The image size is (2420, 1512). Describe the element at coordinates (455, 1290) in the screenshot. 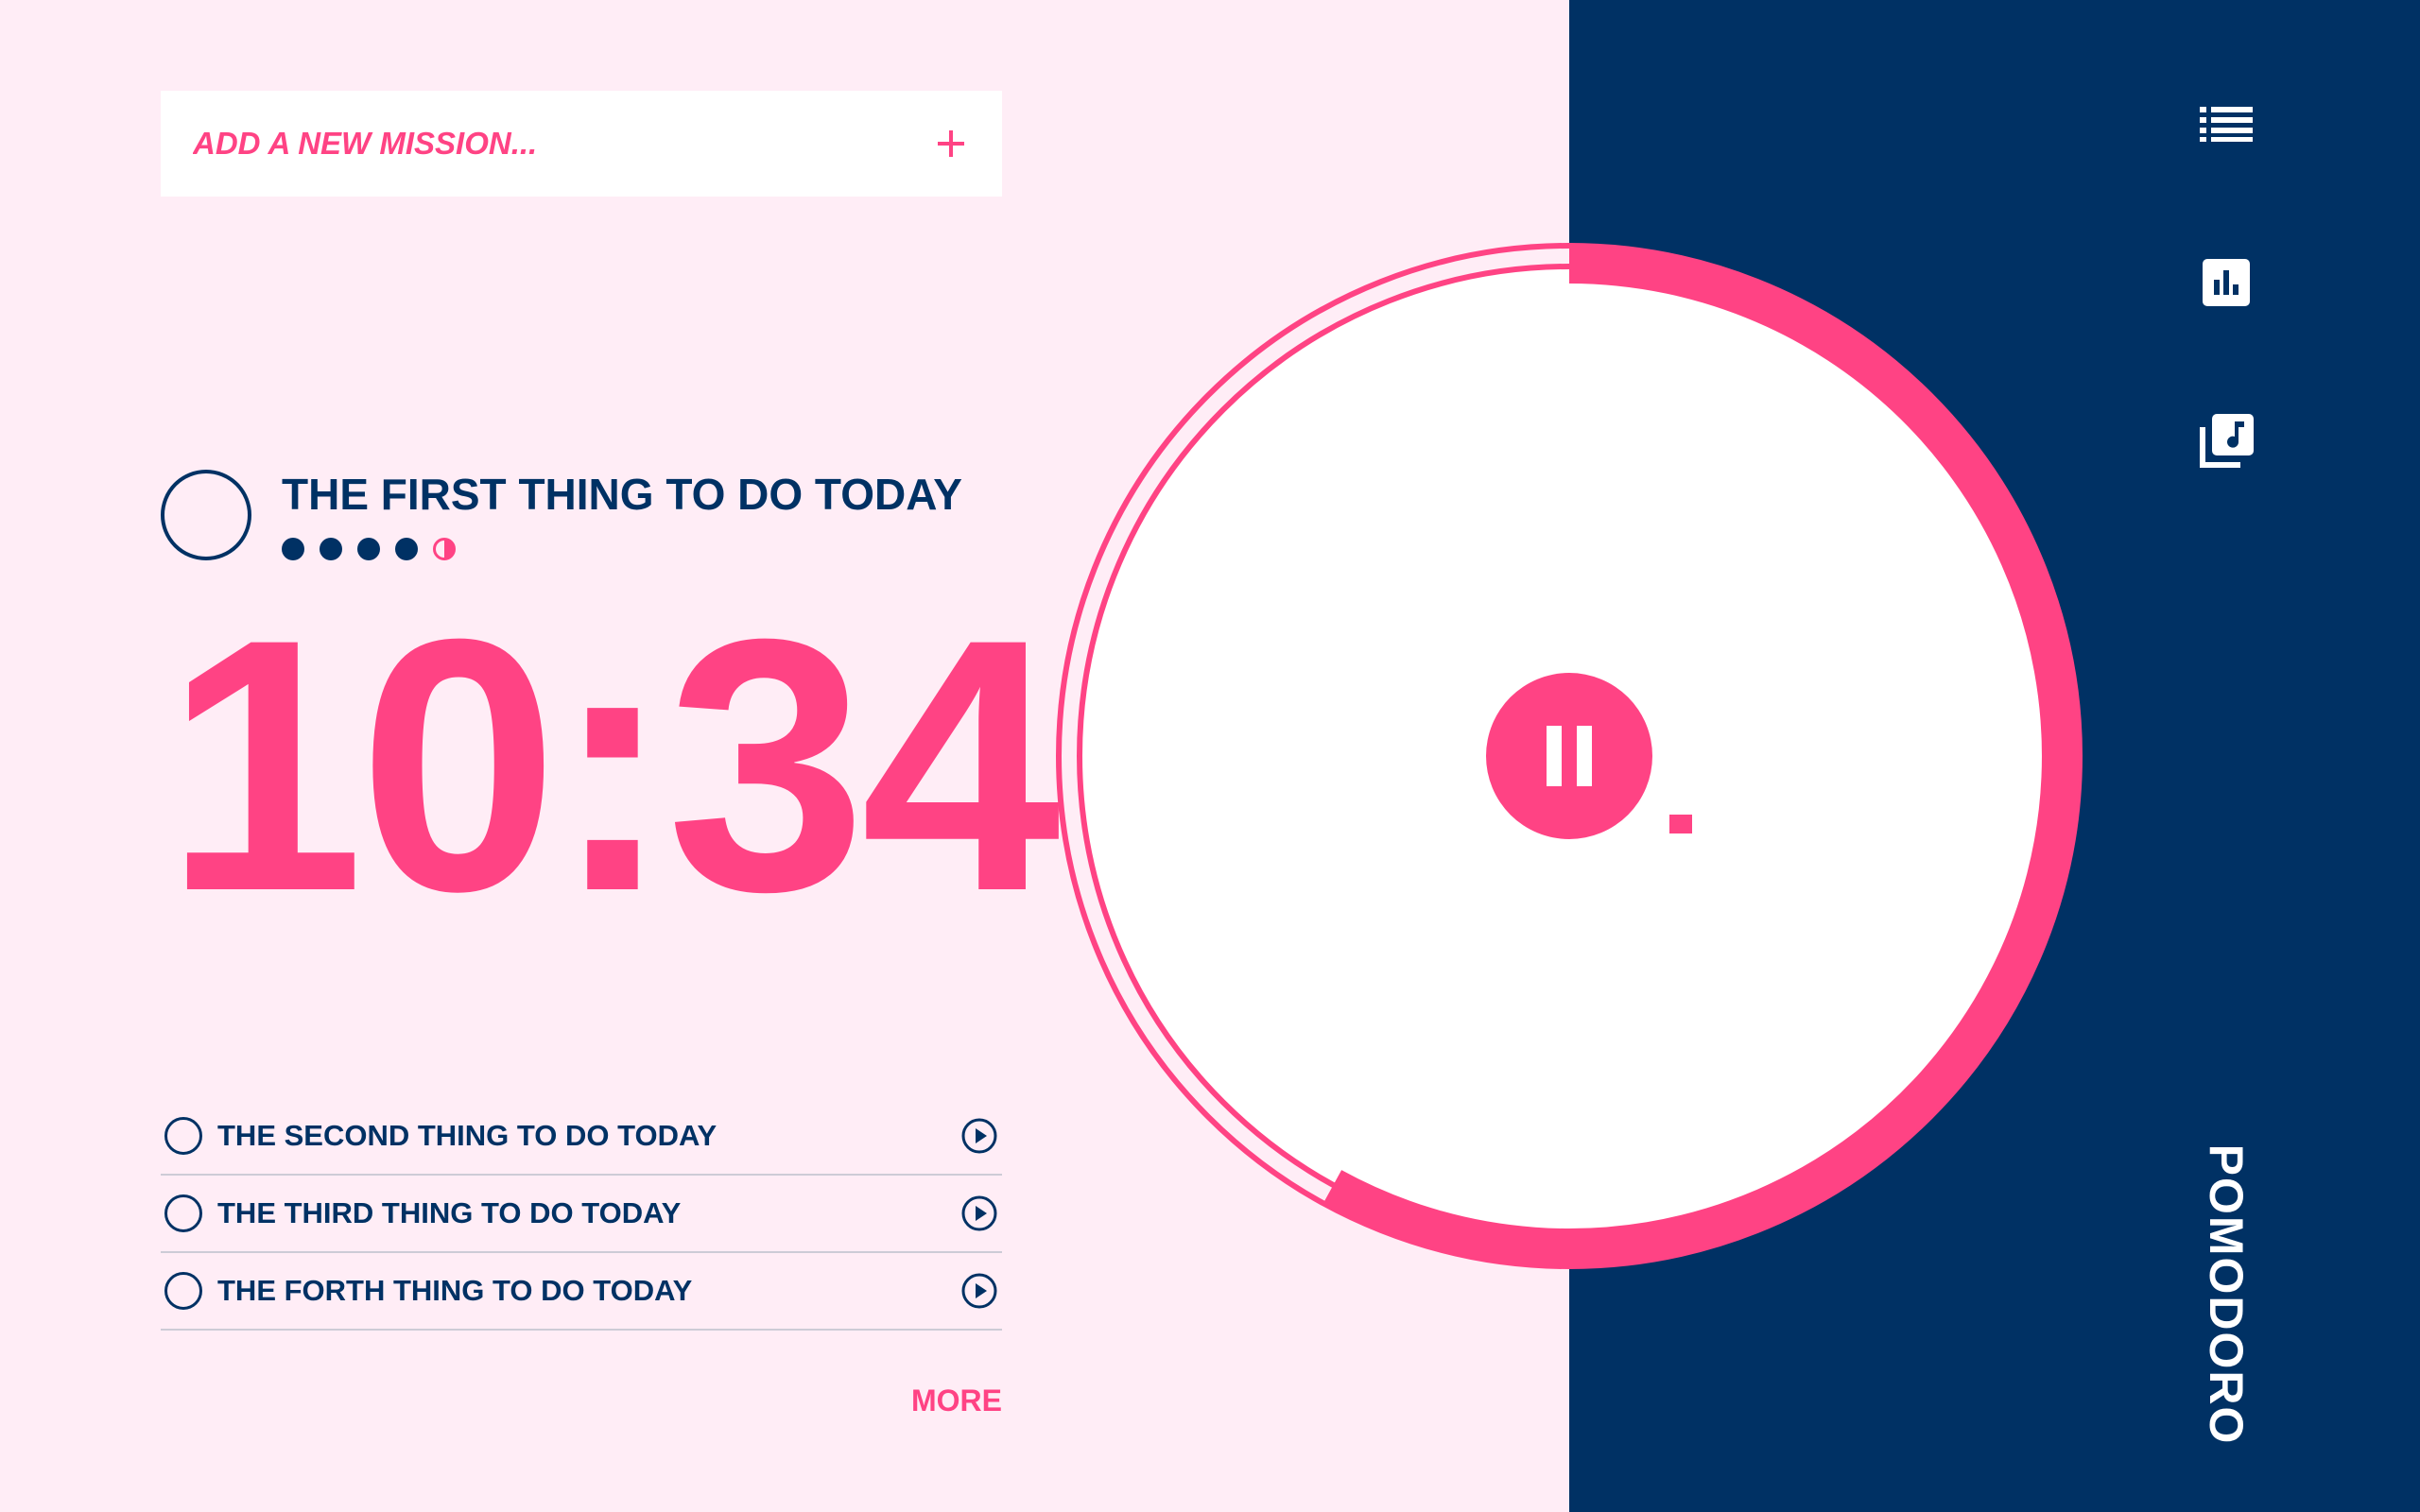

I see `task-label: THE FORTH THING TO DO TODAY` at that location.